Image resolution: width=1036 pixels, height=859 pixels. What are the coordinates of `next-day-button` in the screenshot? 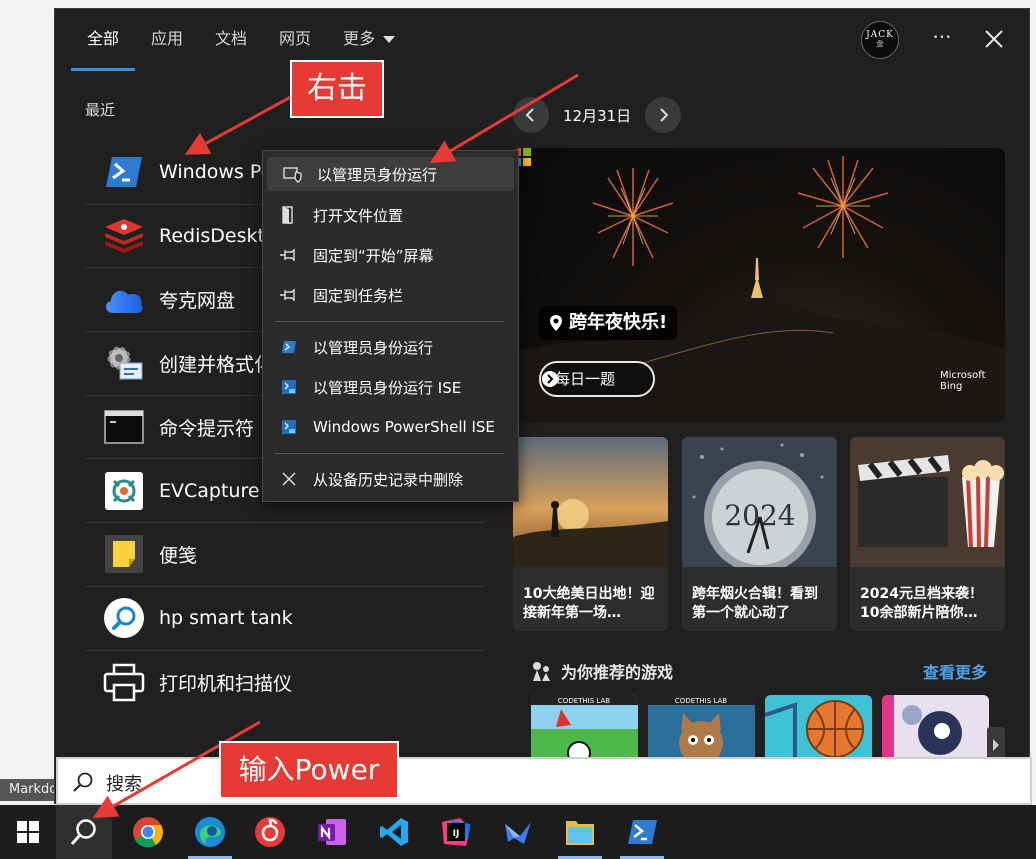 It's located at (663, 115).